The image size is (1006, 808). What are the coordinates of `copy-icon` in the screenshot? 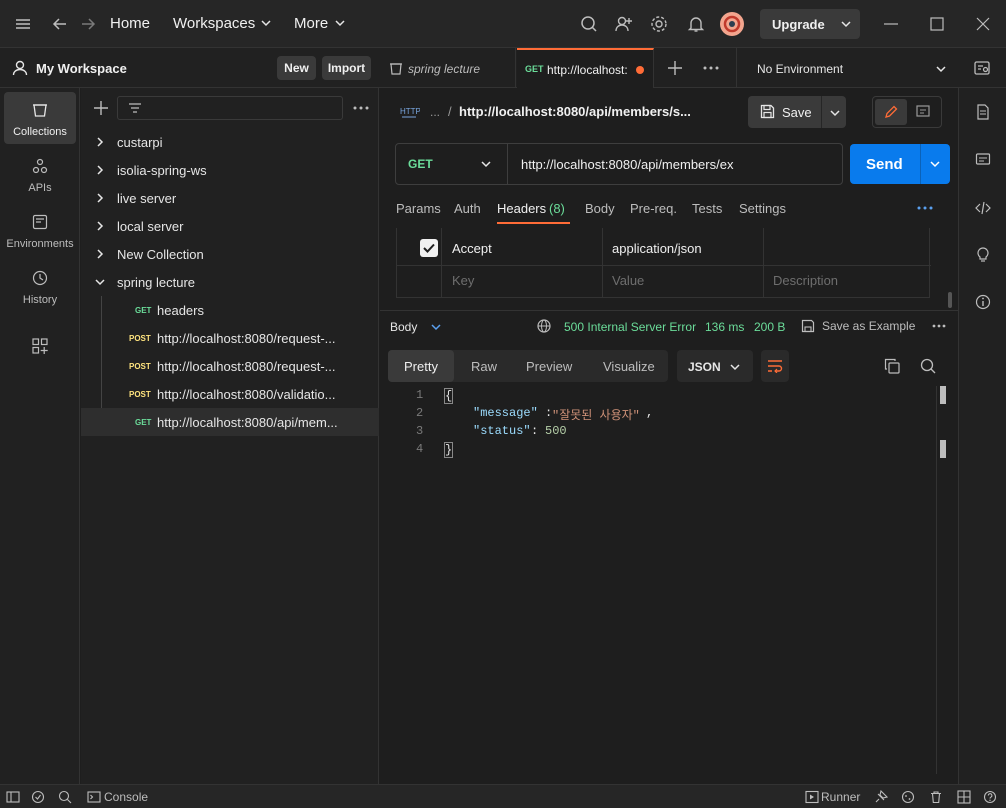 It's located at (892, 366).